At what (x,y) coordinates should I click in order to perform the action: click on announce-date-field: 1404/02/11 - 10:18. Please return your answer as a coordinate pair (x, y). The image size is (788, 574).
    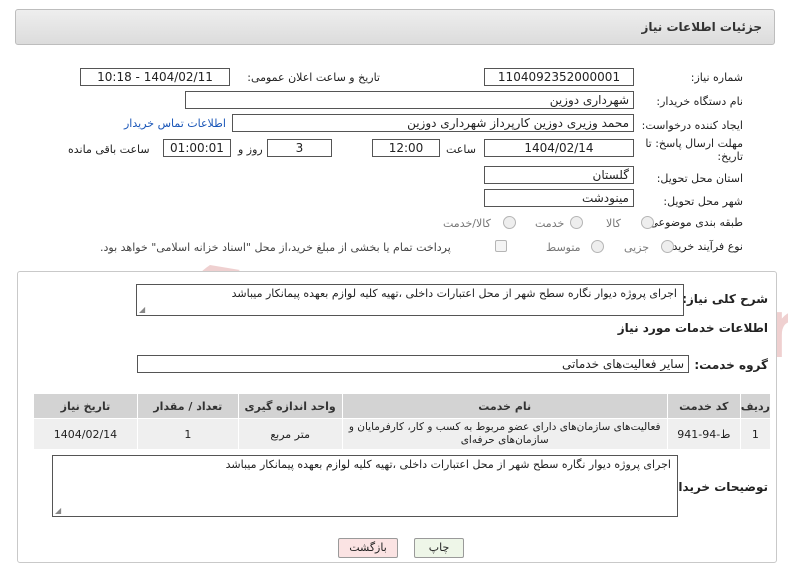
    Looking at the image, I should click on (155, 77).